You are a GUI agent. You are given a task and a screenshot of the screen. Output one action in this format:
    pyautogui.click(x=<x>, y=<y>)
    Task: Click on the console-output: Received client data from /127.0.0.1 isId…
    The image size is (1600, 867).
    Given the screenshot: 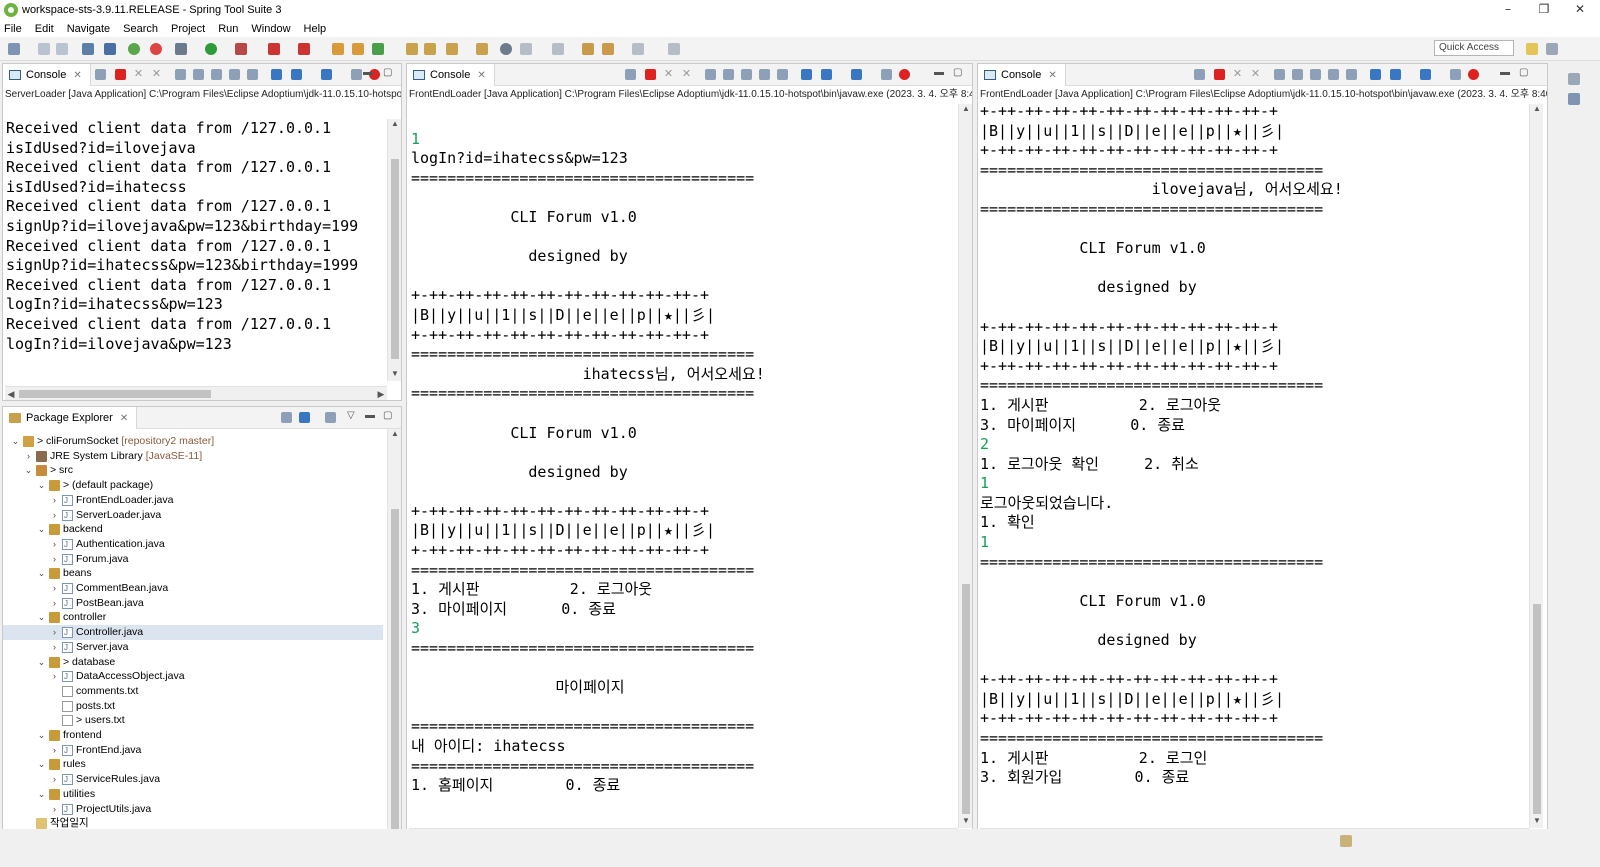 What is the action you would take?
    pyautogui.click(x=196, y=250)
    